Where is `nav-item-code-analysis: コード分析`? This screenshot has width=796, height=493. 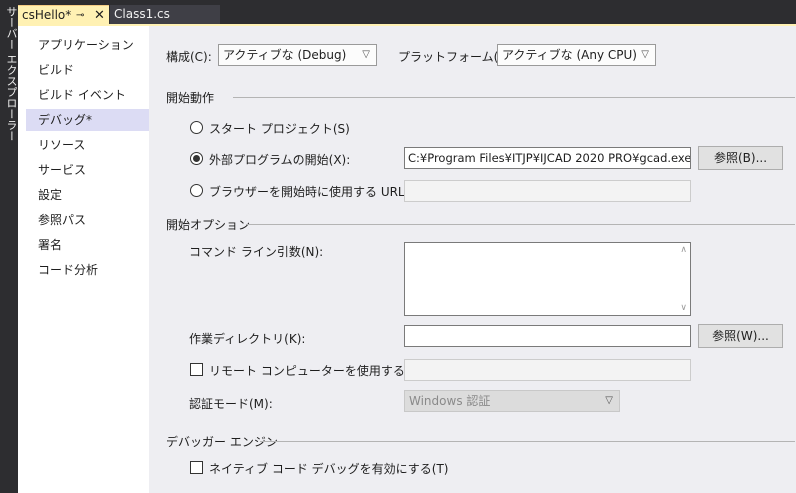
nav-item-code-analysis: コード分析 is located at coordinates (87, 270).